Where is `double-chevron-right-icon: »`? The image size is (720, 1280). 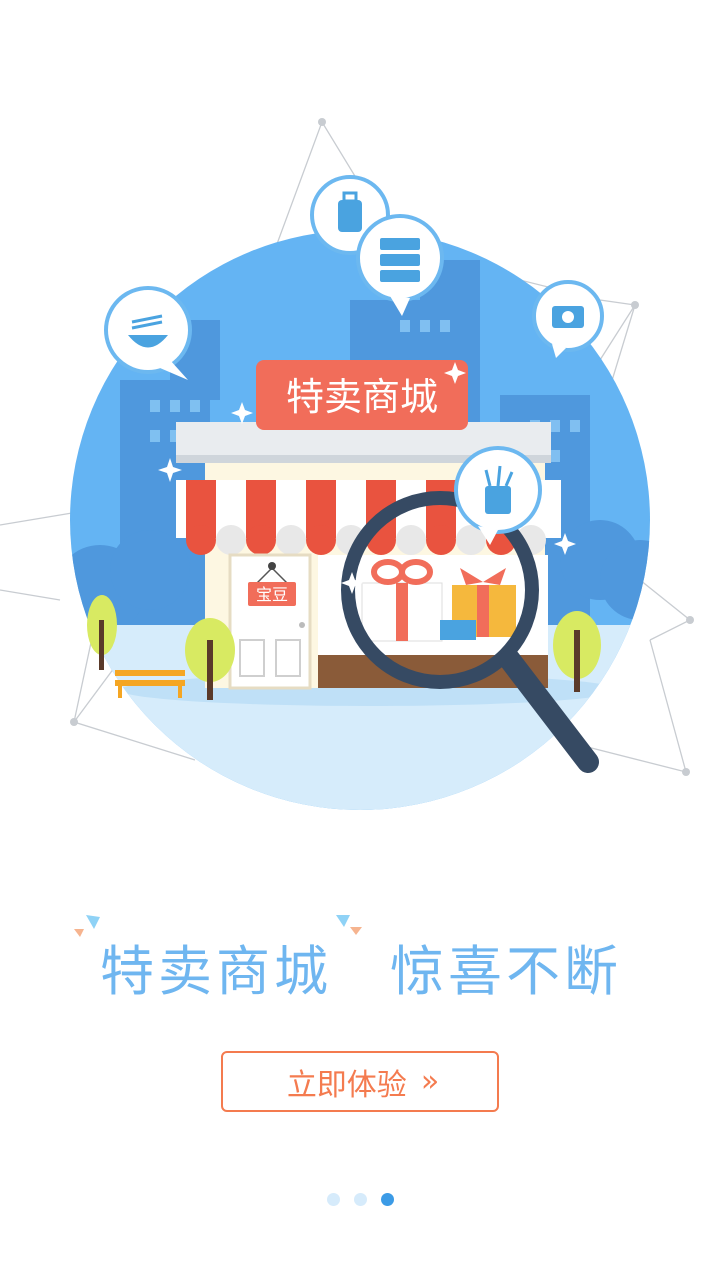 double-chevron-right-icon: » is located at coordinates (430, 1081).